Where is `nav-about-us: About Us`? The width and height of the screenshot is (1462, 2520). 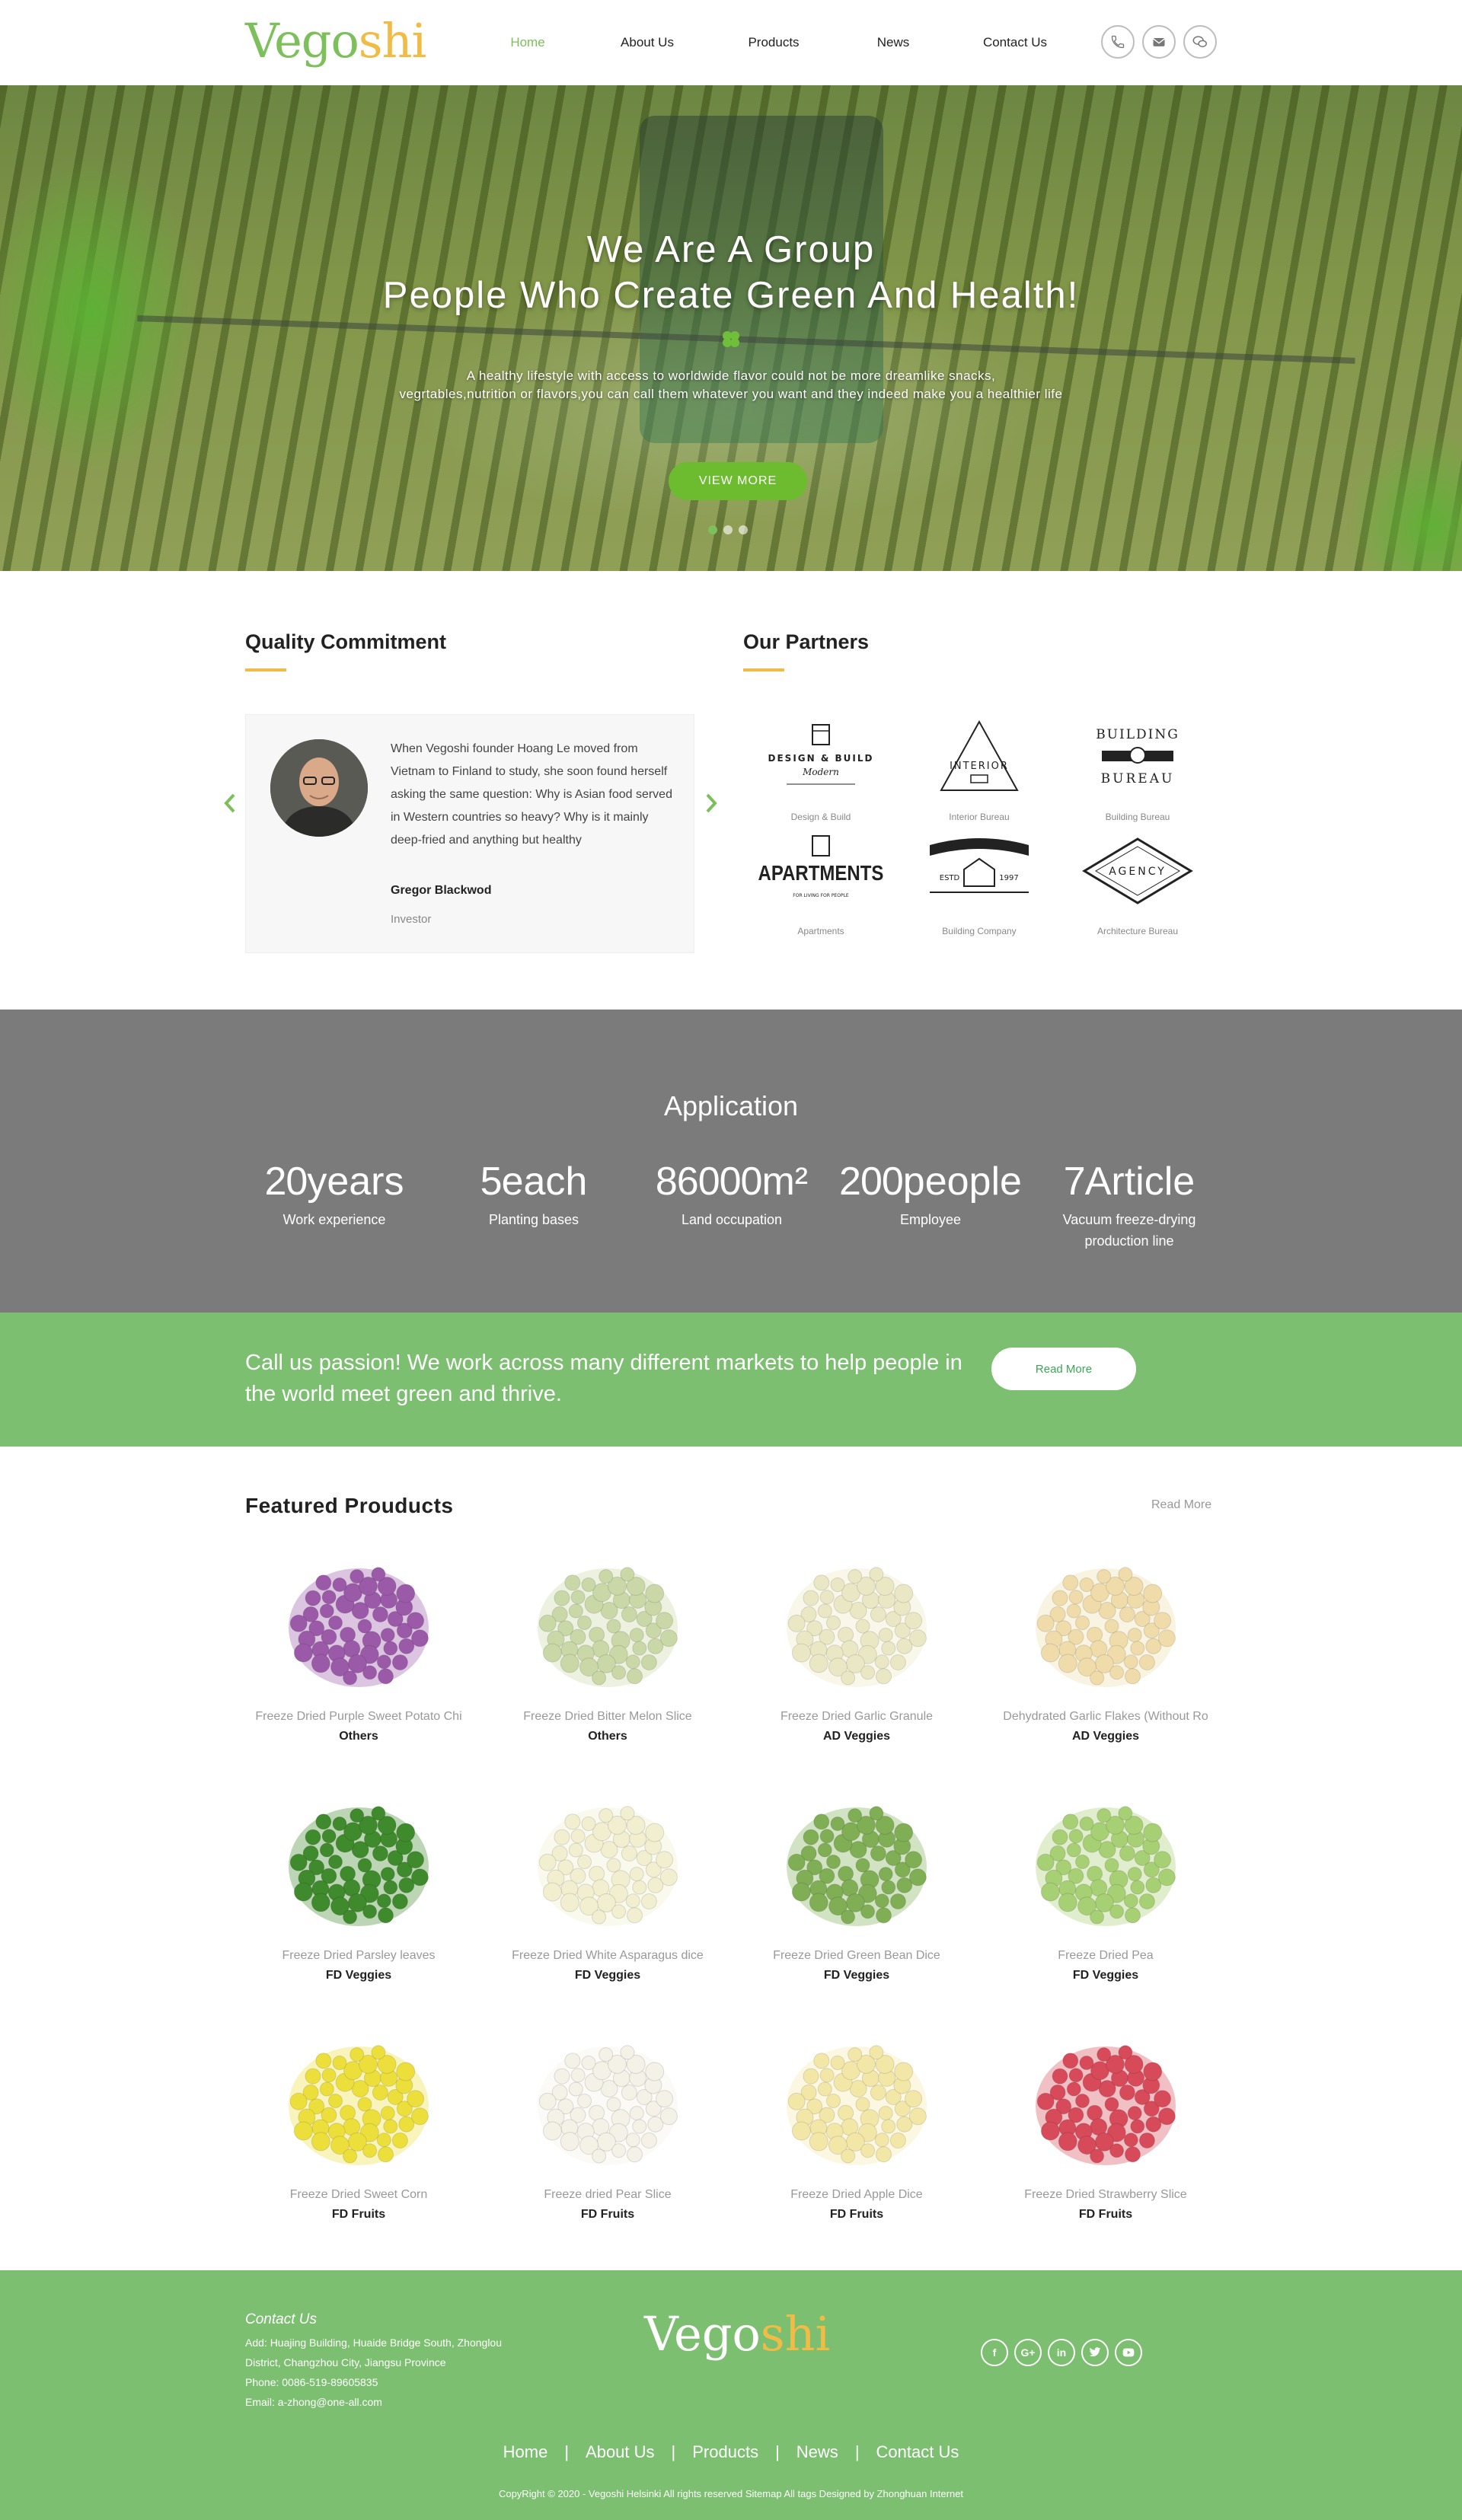
nav-about-us: About Us is located at coordinates (647, 42).